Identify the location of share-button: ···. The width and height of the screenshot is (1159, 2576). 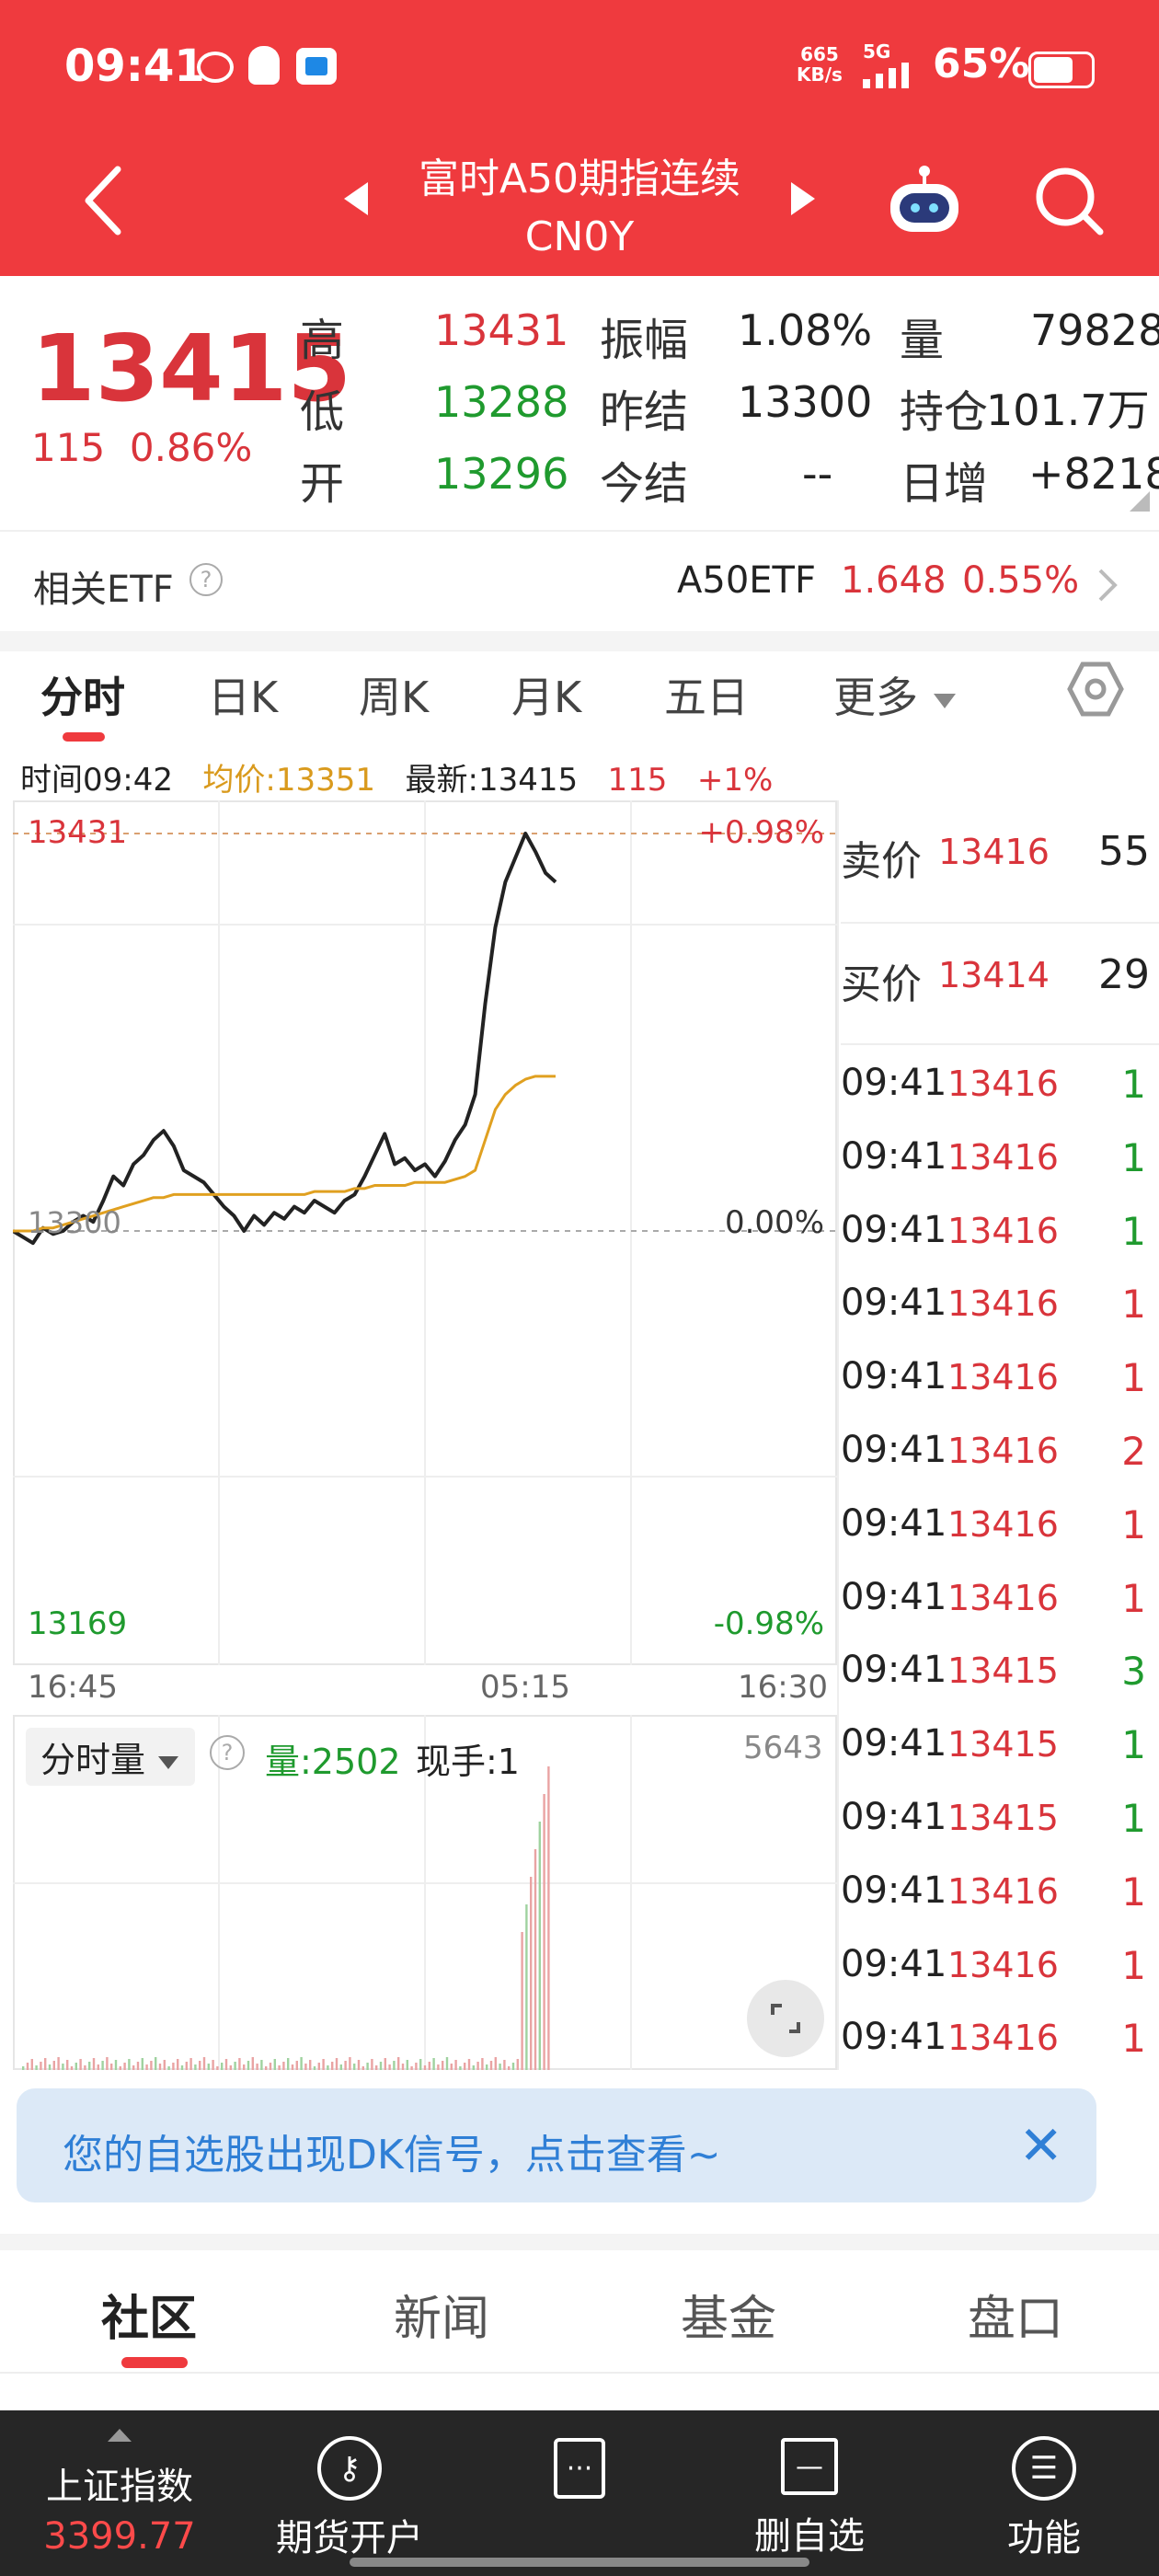
(579, 2493).